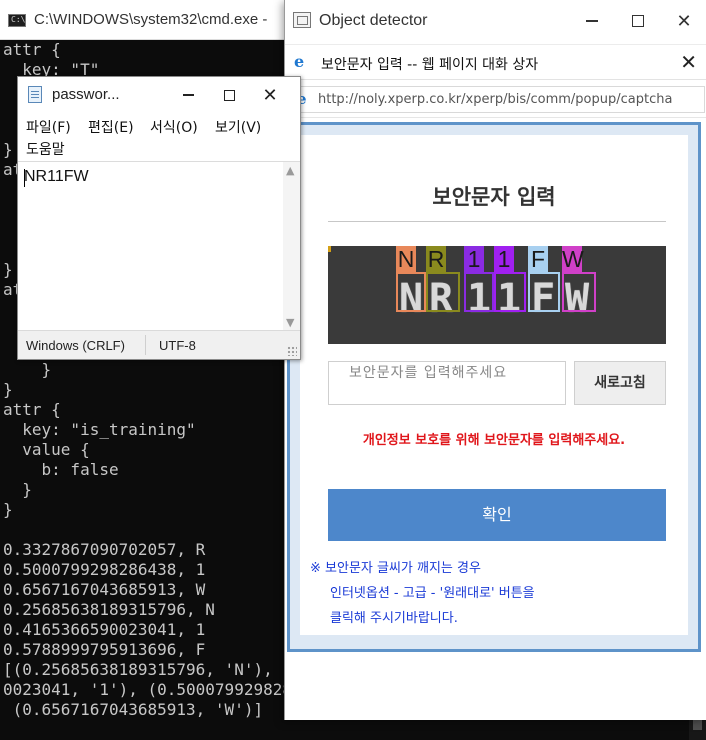 Image resolution: width=706 pixels, height=740 pixels. I want to click on menu-file: 파일(F), so click(48, 127).